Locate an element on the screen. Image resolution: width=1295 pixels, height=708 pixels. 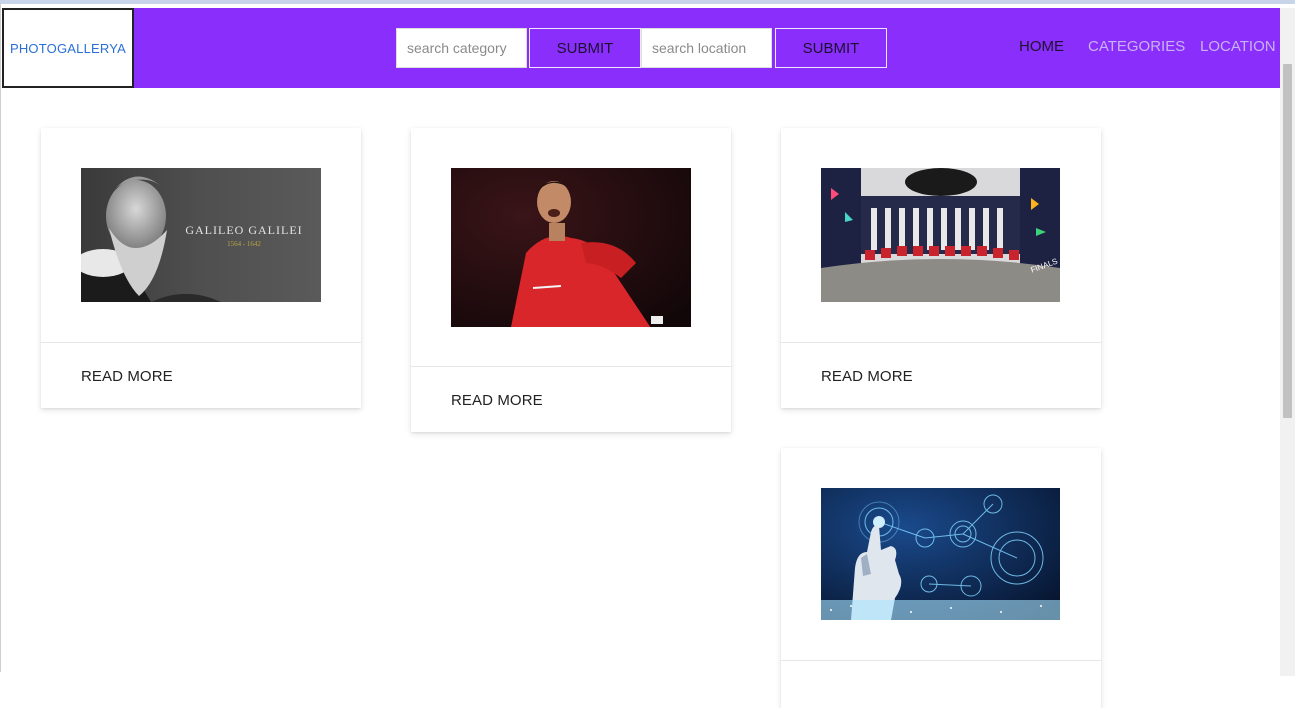
nav-home-link: HOME is located at coordinates (1041, 46).